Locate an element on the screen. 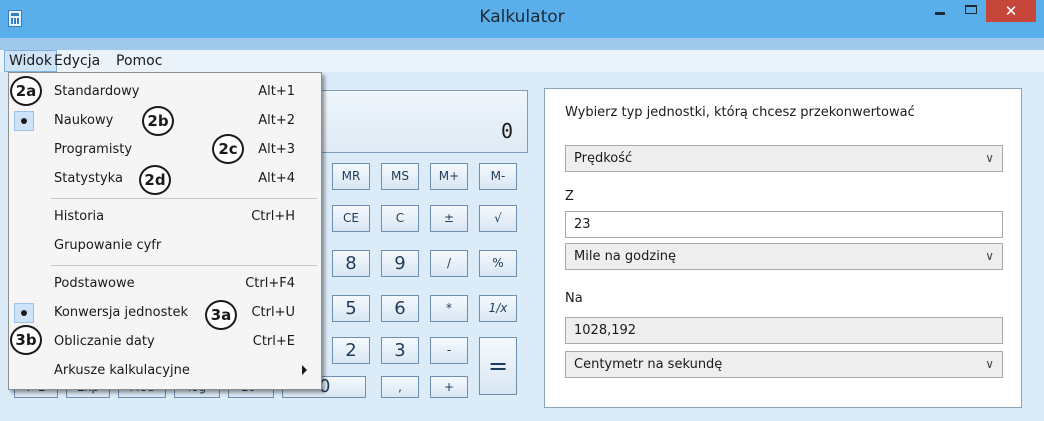  menu-item-grupowanie-cyfr: Grupowanie cyfr is located at coordinates (165, 246).